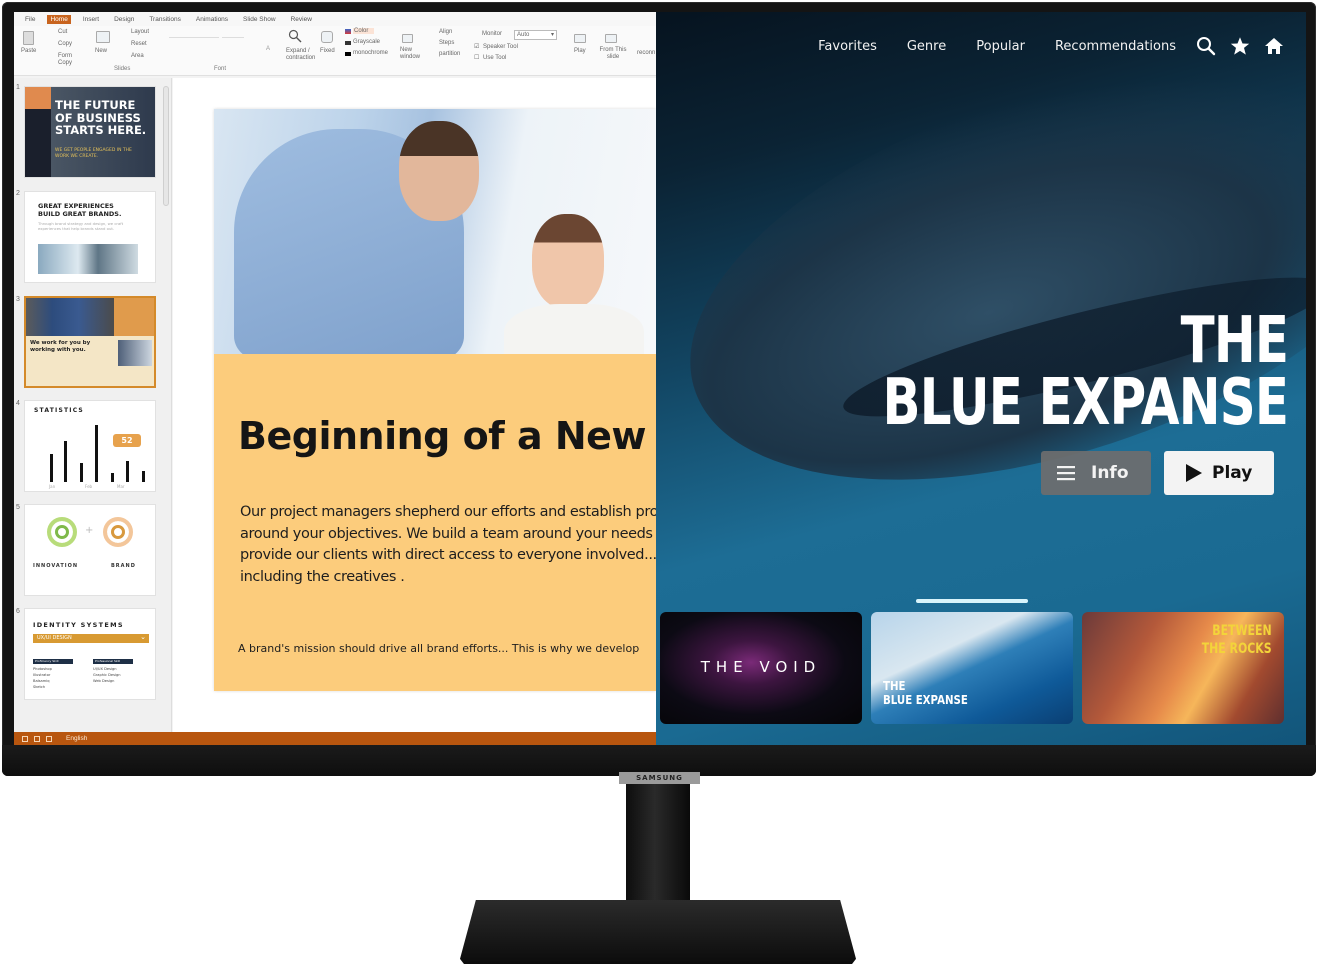 This screenshot has height=966, width=1318. Describe the element at coordinates (49, 738) in the screenshot. I see `reading-view-icon` at that location.